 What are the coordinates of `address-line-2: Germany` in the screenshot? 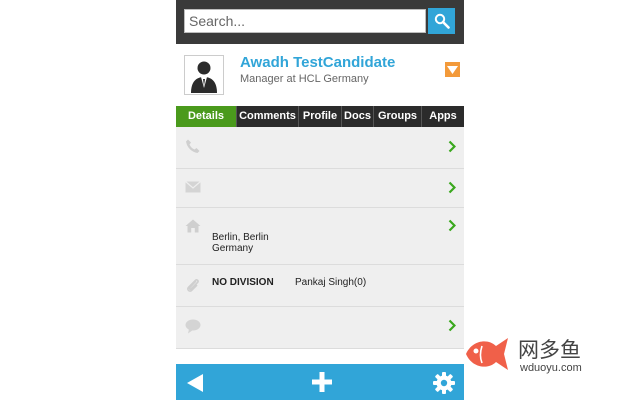 It's located at (233, 248).